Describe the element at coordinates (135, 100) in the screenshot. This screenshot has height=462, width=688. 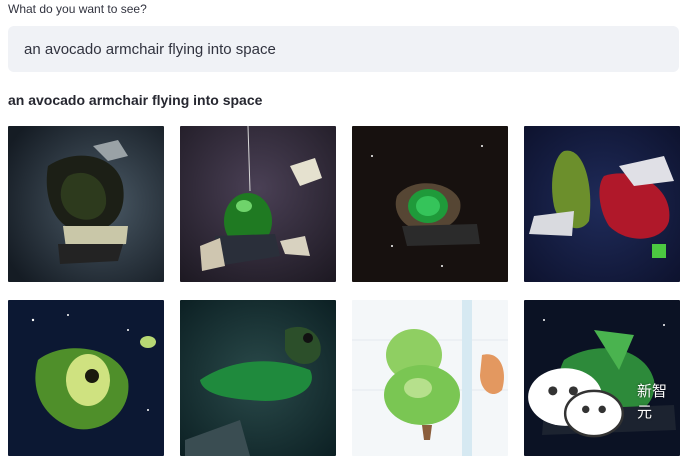
I see `results-title: an avocado armchair flying into space` at that location.